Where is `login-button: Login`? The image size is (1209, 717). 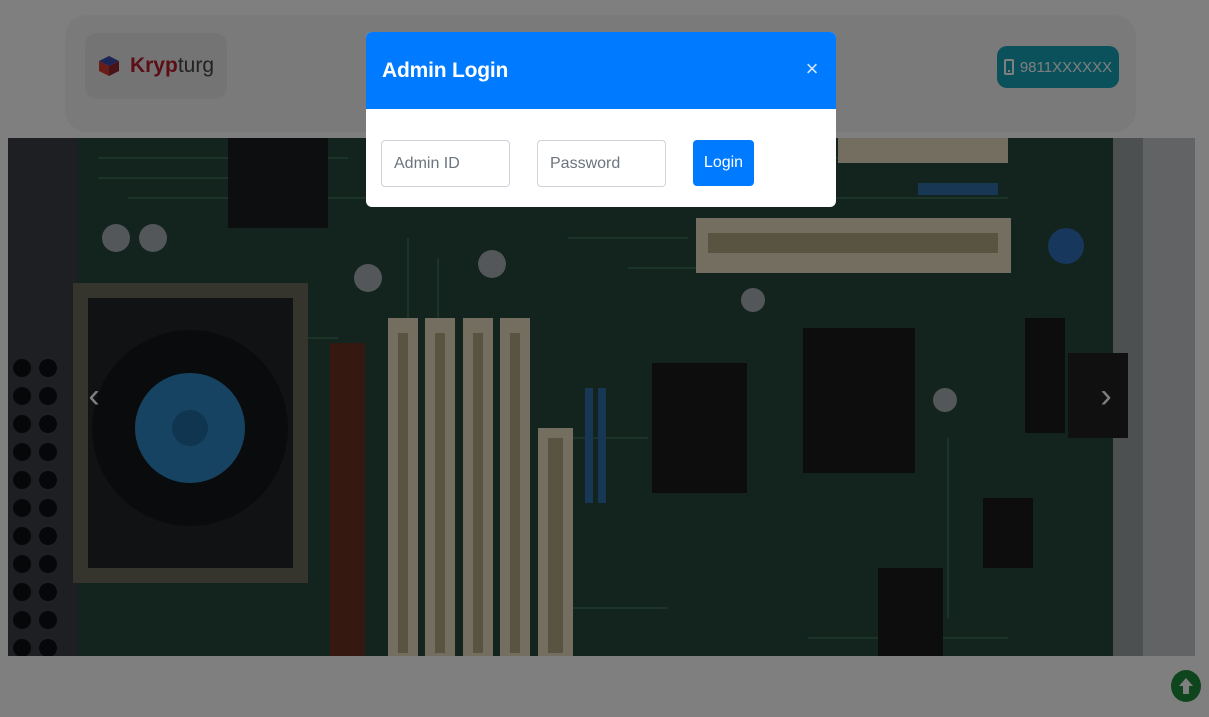
login-button: Login is located at coordinates (723, 163).